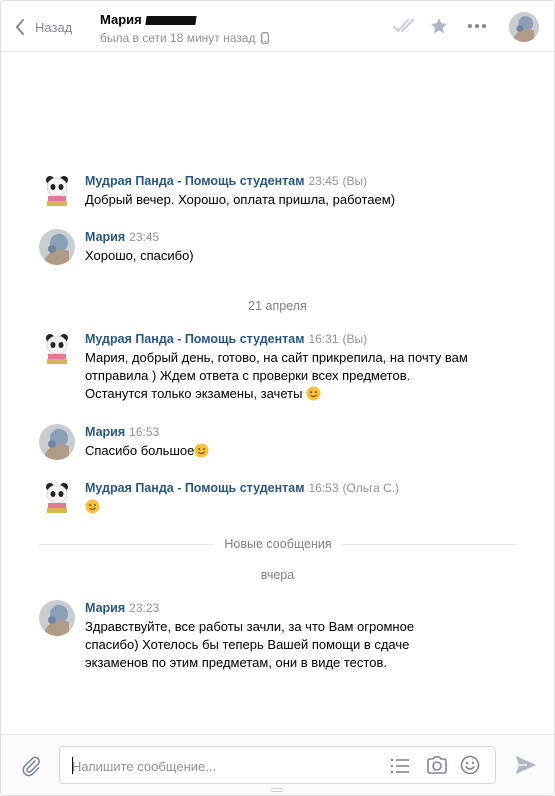 Image resolution: width=555 pixels, height=796 pixels. What do you see at coordinates (31, 766) in the screenshot?
I see `paperclip-icon` at bounding box center [31, 766].